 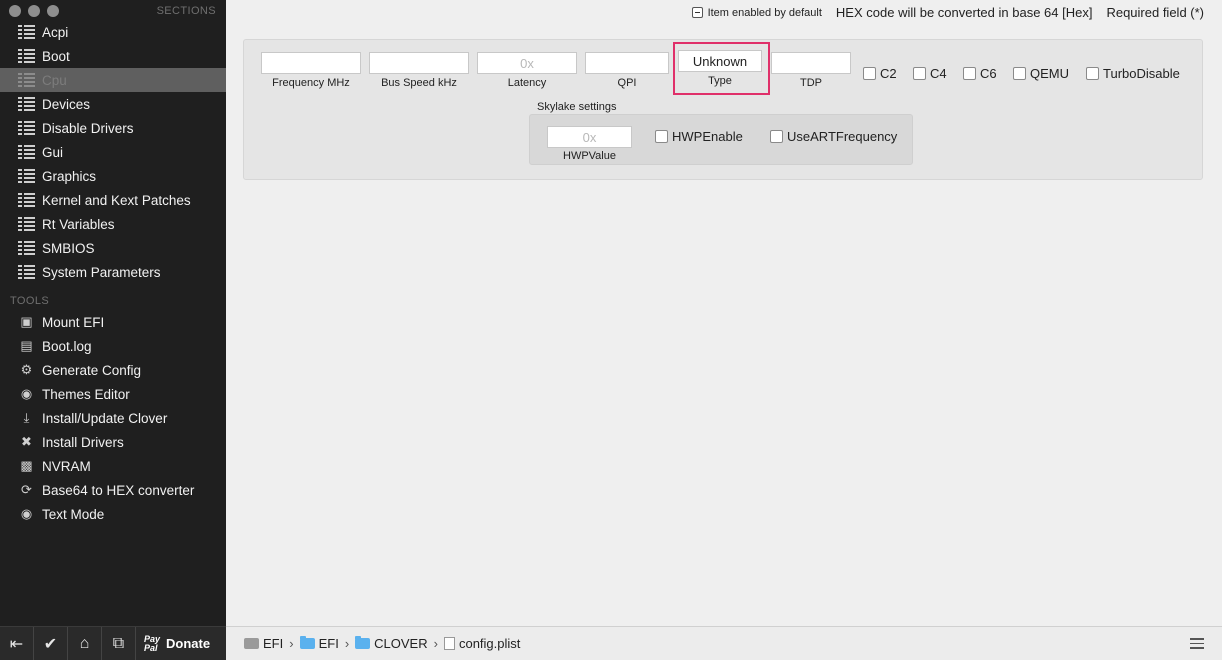 What do you see at coordinates (113, 176) in the screenshot?
I see `sidebar-item-graphics: Graphics` at bounding box center [113, 176].